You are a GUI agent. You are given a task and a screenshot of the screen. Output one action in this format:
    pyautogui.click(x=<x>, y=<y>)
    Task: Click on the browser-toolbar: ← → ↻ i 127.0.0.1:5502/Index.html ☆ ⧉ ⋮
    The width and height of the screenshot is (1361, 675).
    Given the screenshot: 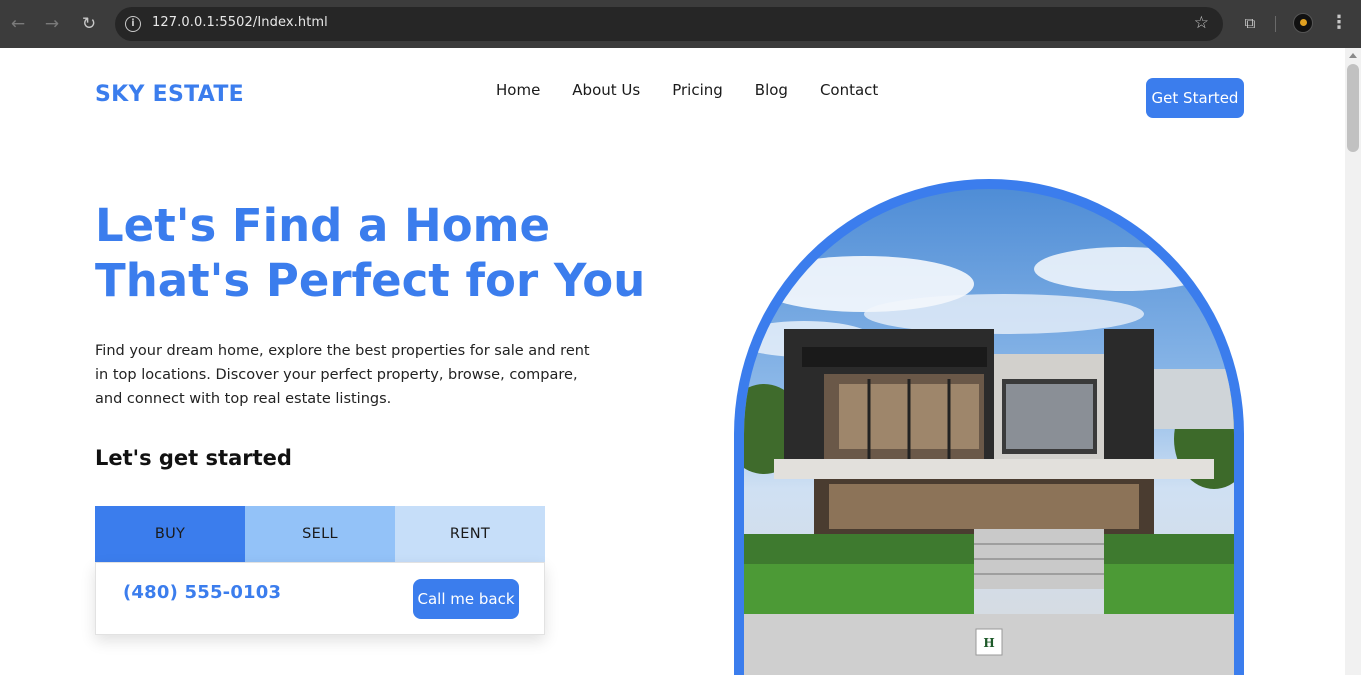 What is the action you would take?
    pyautogui.click(x=680, y=24)
    